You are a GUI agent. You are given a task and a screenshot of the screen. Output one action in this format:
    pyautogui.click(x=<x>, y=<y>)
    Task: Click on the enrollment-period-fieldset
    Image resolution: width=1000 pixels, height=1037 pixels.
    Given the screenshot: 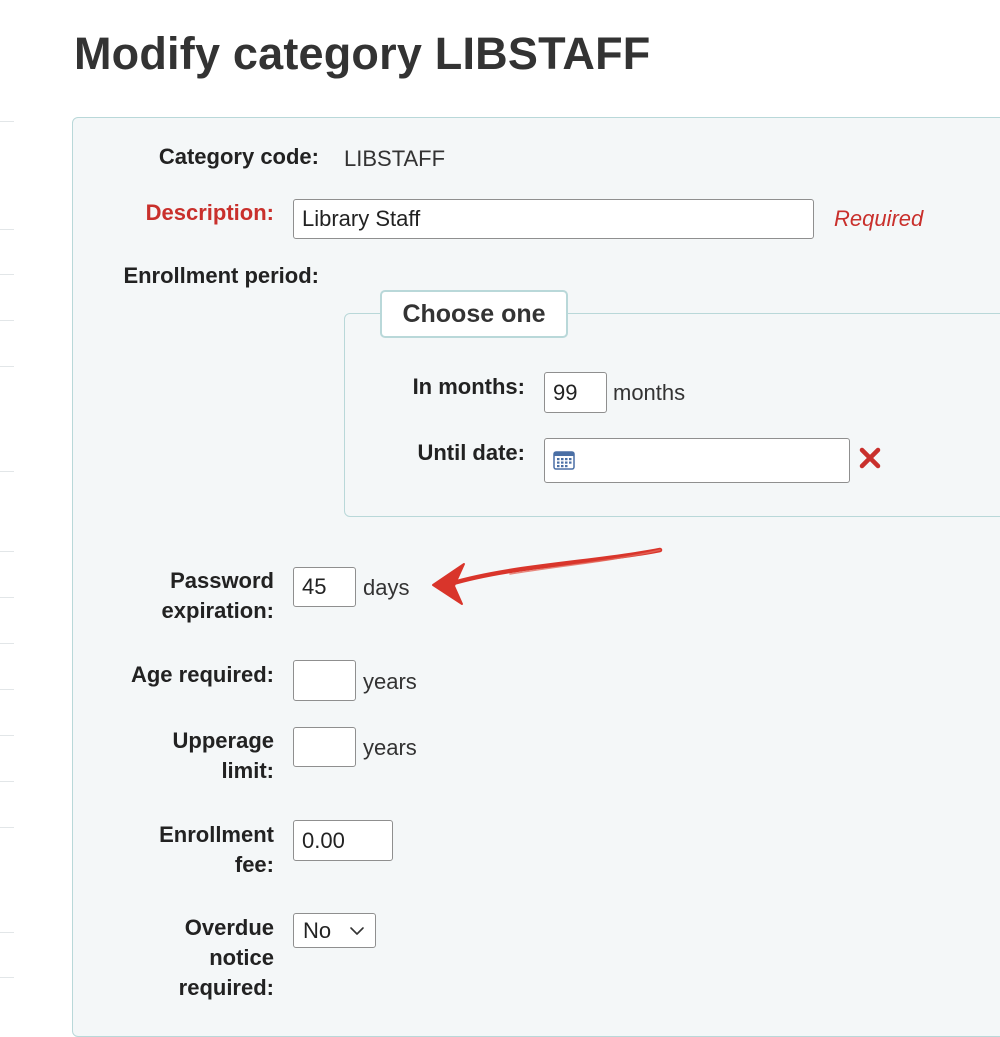 What is the action you would take?
    pyautogui.click(x=672, y=415)
    